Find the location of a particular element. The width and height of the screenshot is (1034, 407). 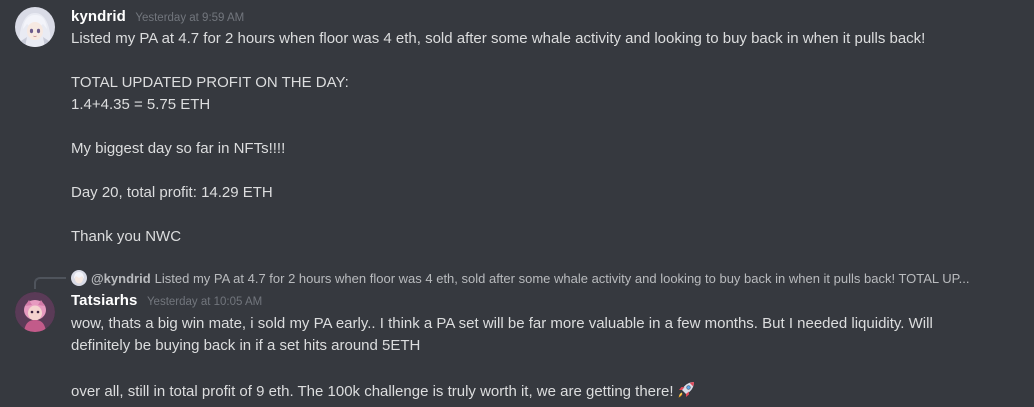

message-header: kyndrid Yesterday at 9:59 AM is located at coordinates (157, 17).